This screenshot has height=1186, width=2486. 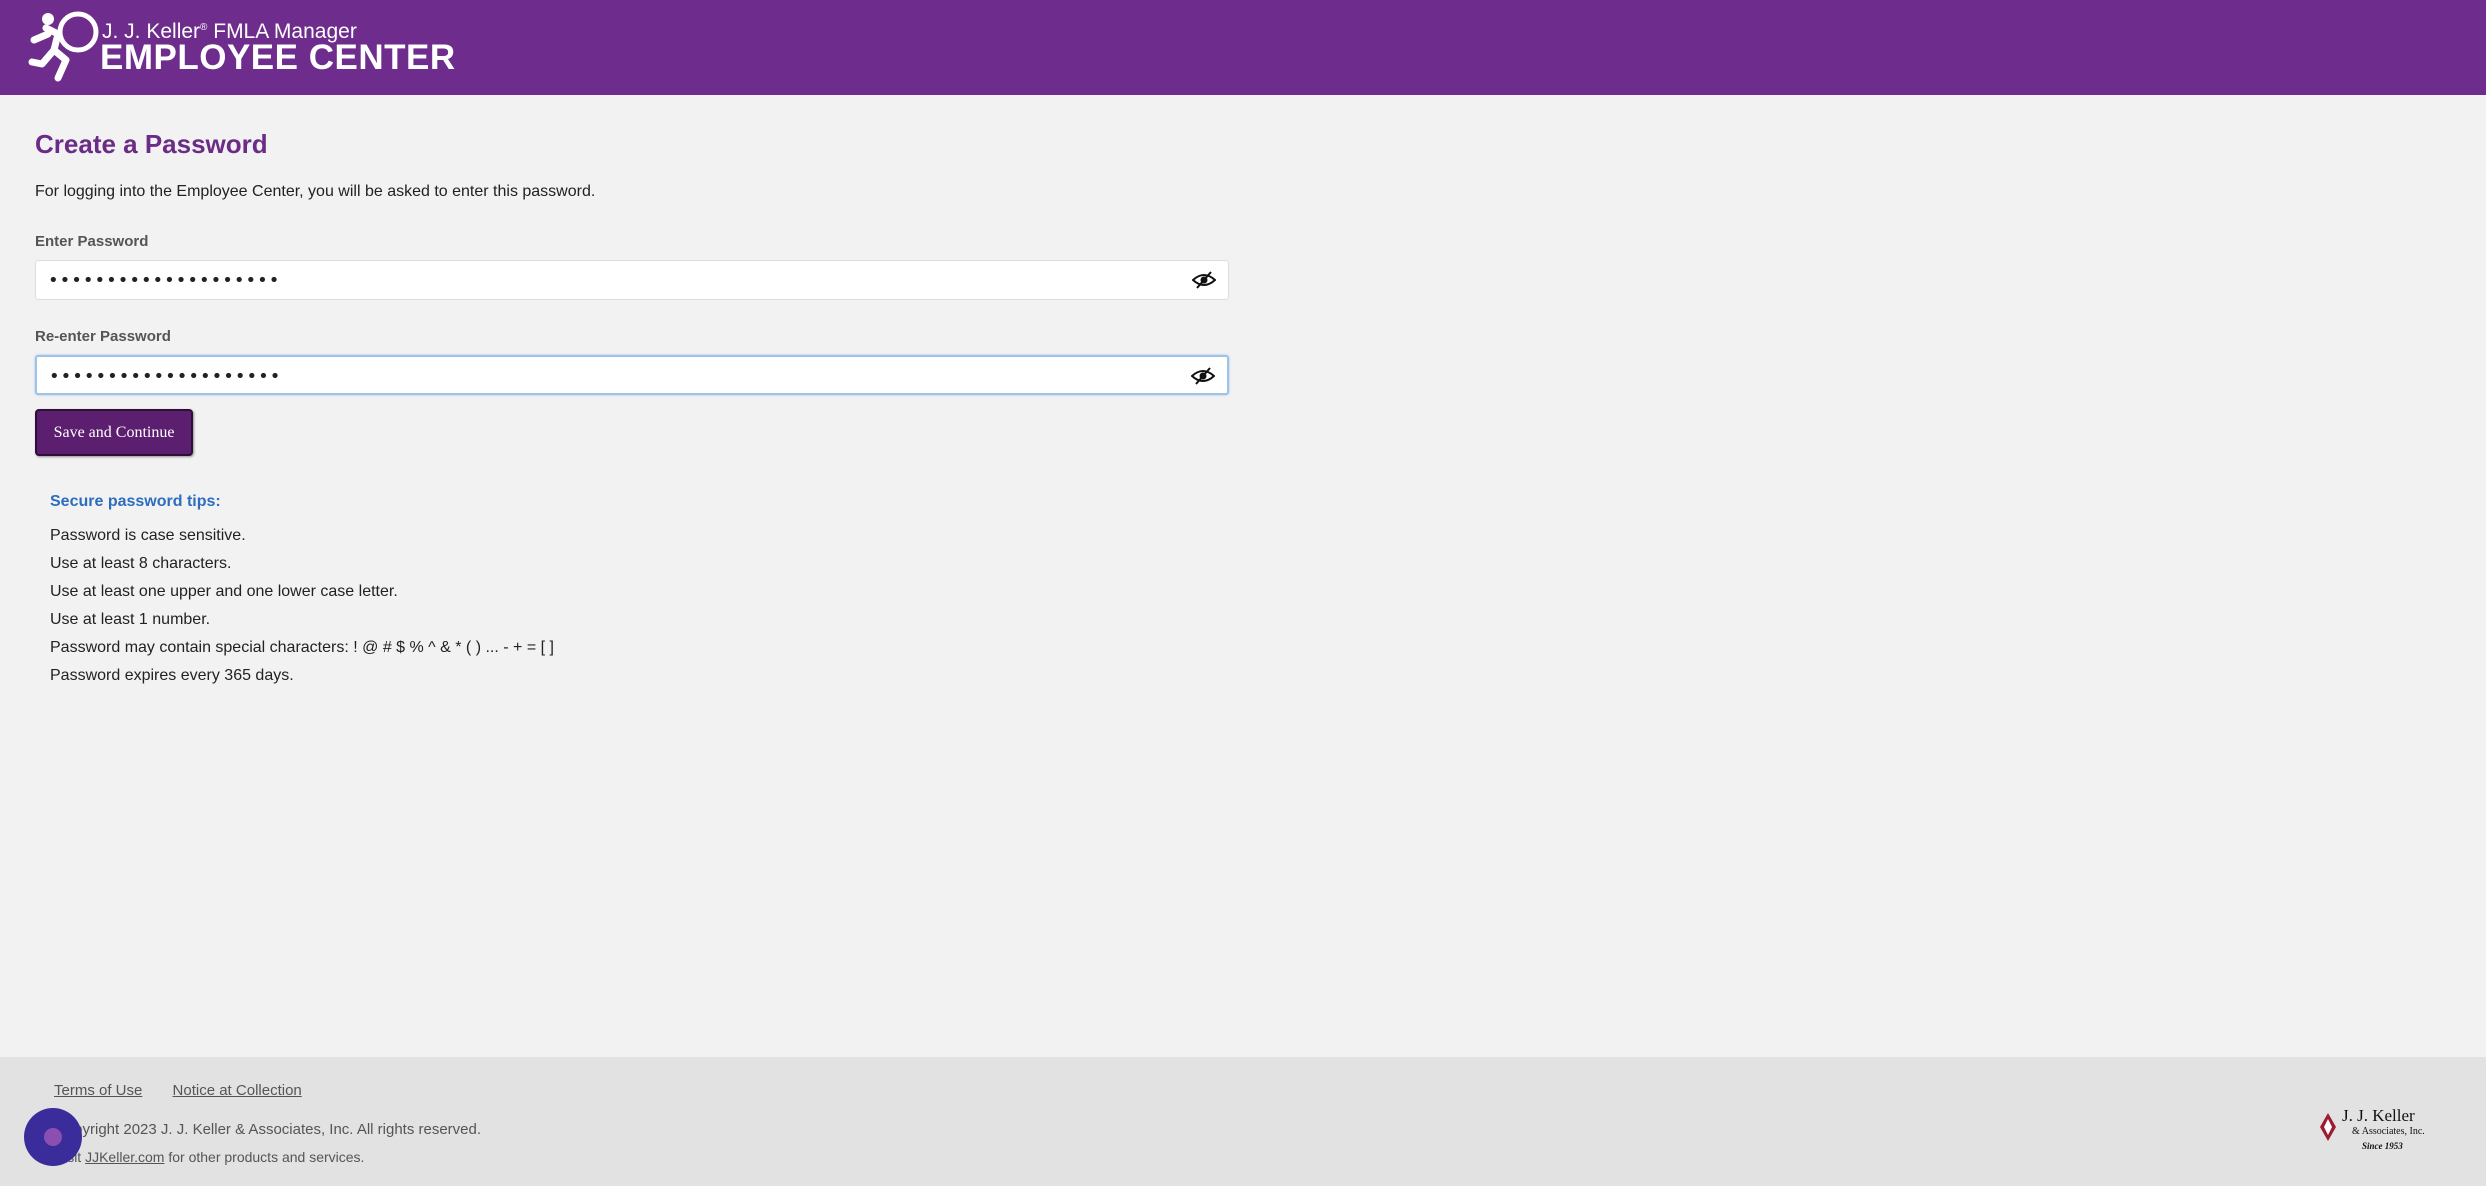 I want to click on running-figure-logo-icon, so click(x=63, y=46).